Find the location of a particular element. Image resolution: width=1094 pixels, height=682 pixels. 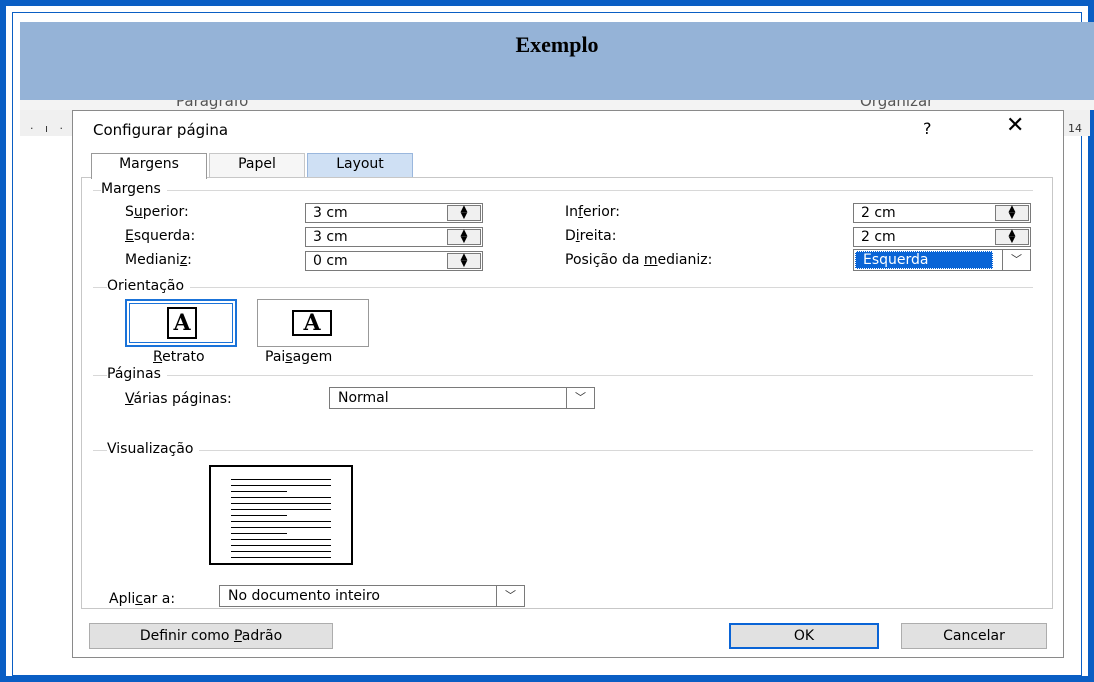

margins-group-label: Margens is located at coordinates (134, 189).